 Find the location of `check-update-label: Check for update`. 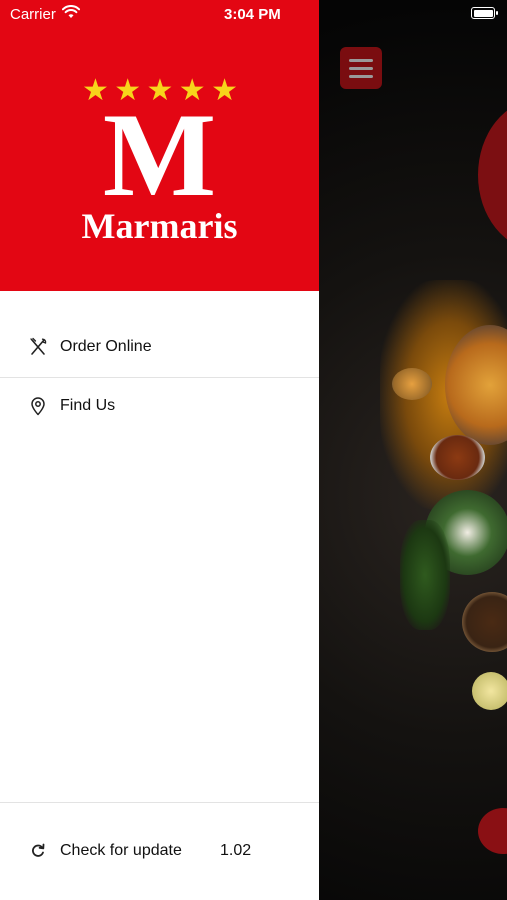

check-update-label: Check for update is located at coordinates (121, 850).